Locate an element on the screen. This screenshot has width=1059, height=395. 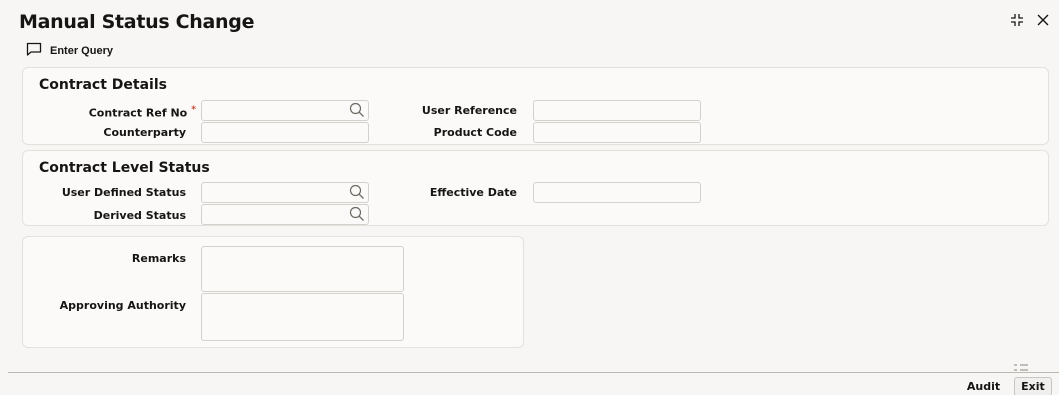
audit-button: Audit is located at coordinates (983, 386).